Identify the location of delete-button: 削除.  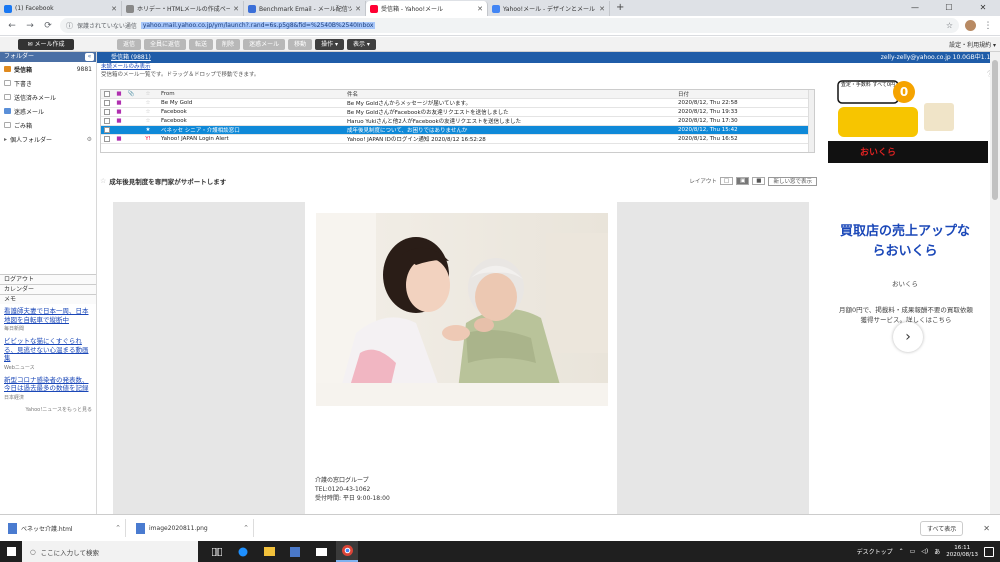
(228, 44).